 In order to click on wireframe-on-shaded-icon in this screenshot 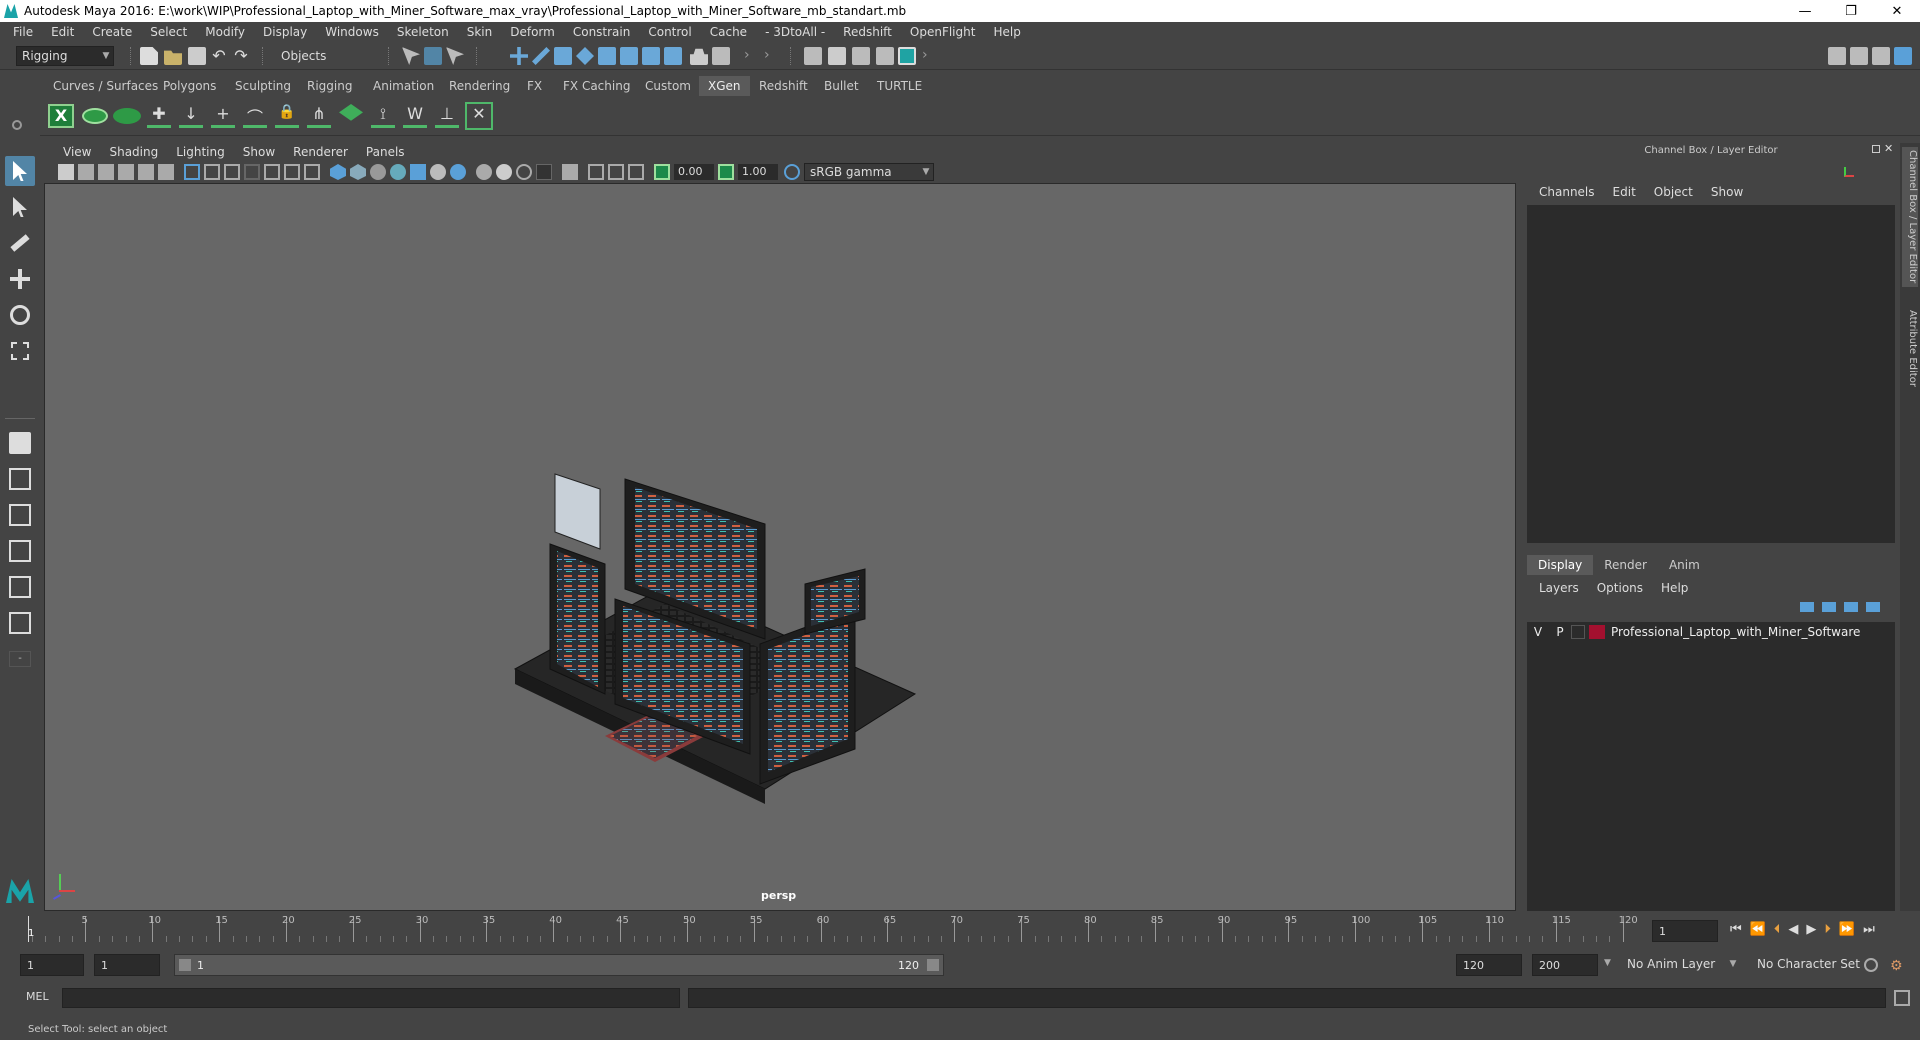, I will do `click(378, 172)`.